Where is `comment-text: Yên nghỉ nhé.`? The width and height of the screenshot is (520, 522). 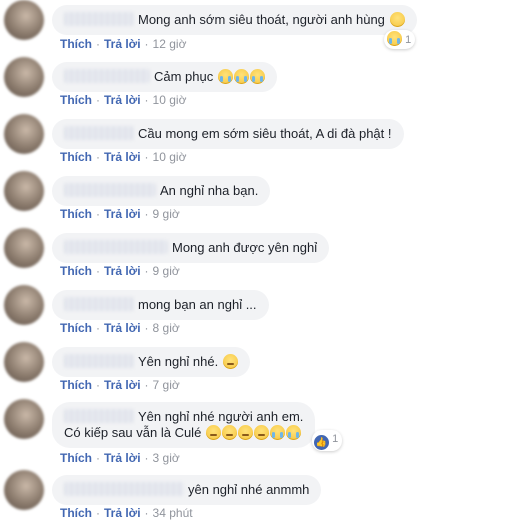 comment-text: Yên nghỉ nhé. is located at coordinates (178, 361).